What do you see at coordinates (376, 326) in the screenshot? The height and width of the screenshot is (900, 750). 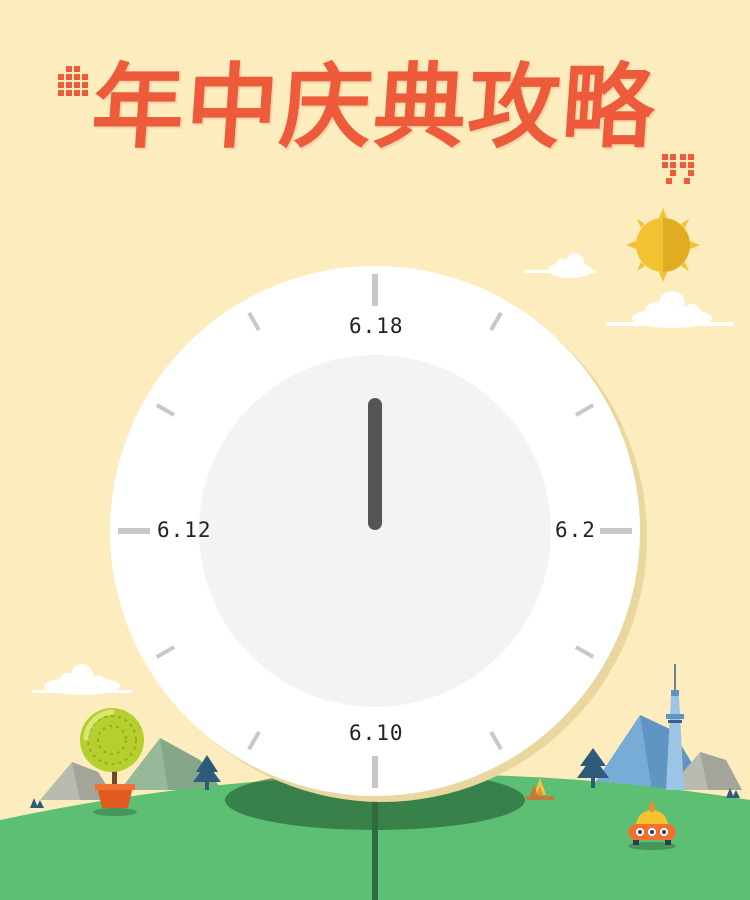 I see `clock-label-top: 6.18` at bounding box center [376, 326].